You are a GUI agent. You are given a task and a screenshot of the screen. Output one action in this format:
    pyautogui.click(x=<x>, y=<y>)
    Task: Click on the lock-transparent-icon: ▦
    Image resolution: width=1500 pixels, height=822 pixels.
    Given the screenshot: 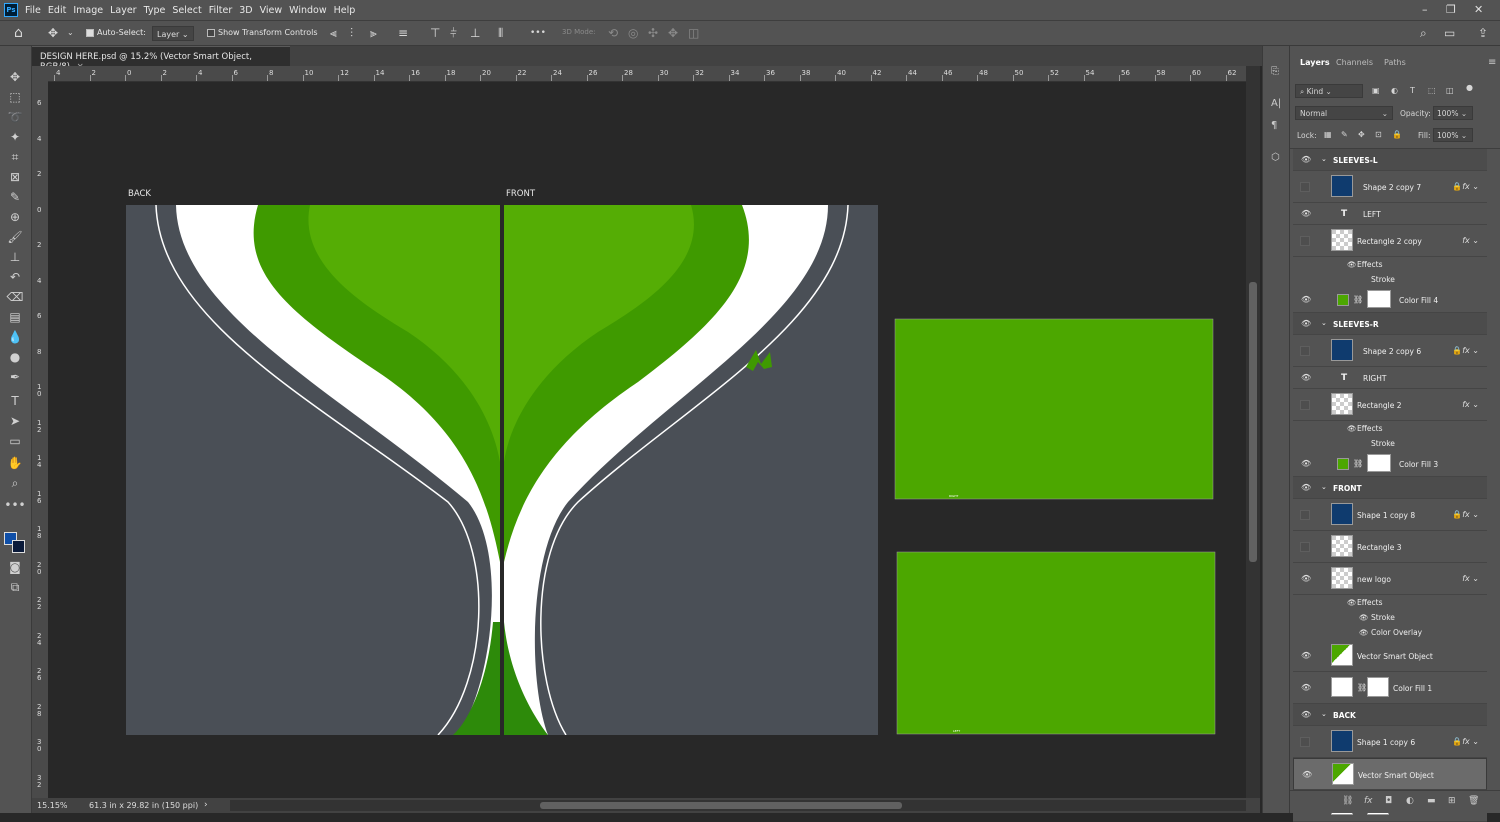 What is the action you would take?
    pyautogui.click(x=1328, y=134)
    